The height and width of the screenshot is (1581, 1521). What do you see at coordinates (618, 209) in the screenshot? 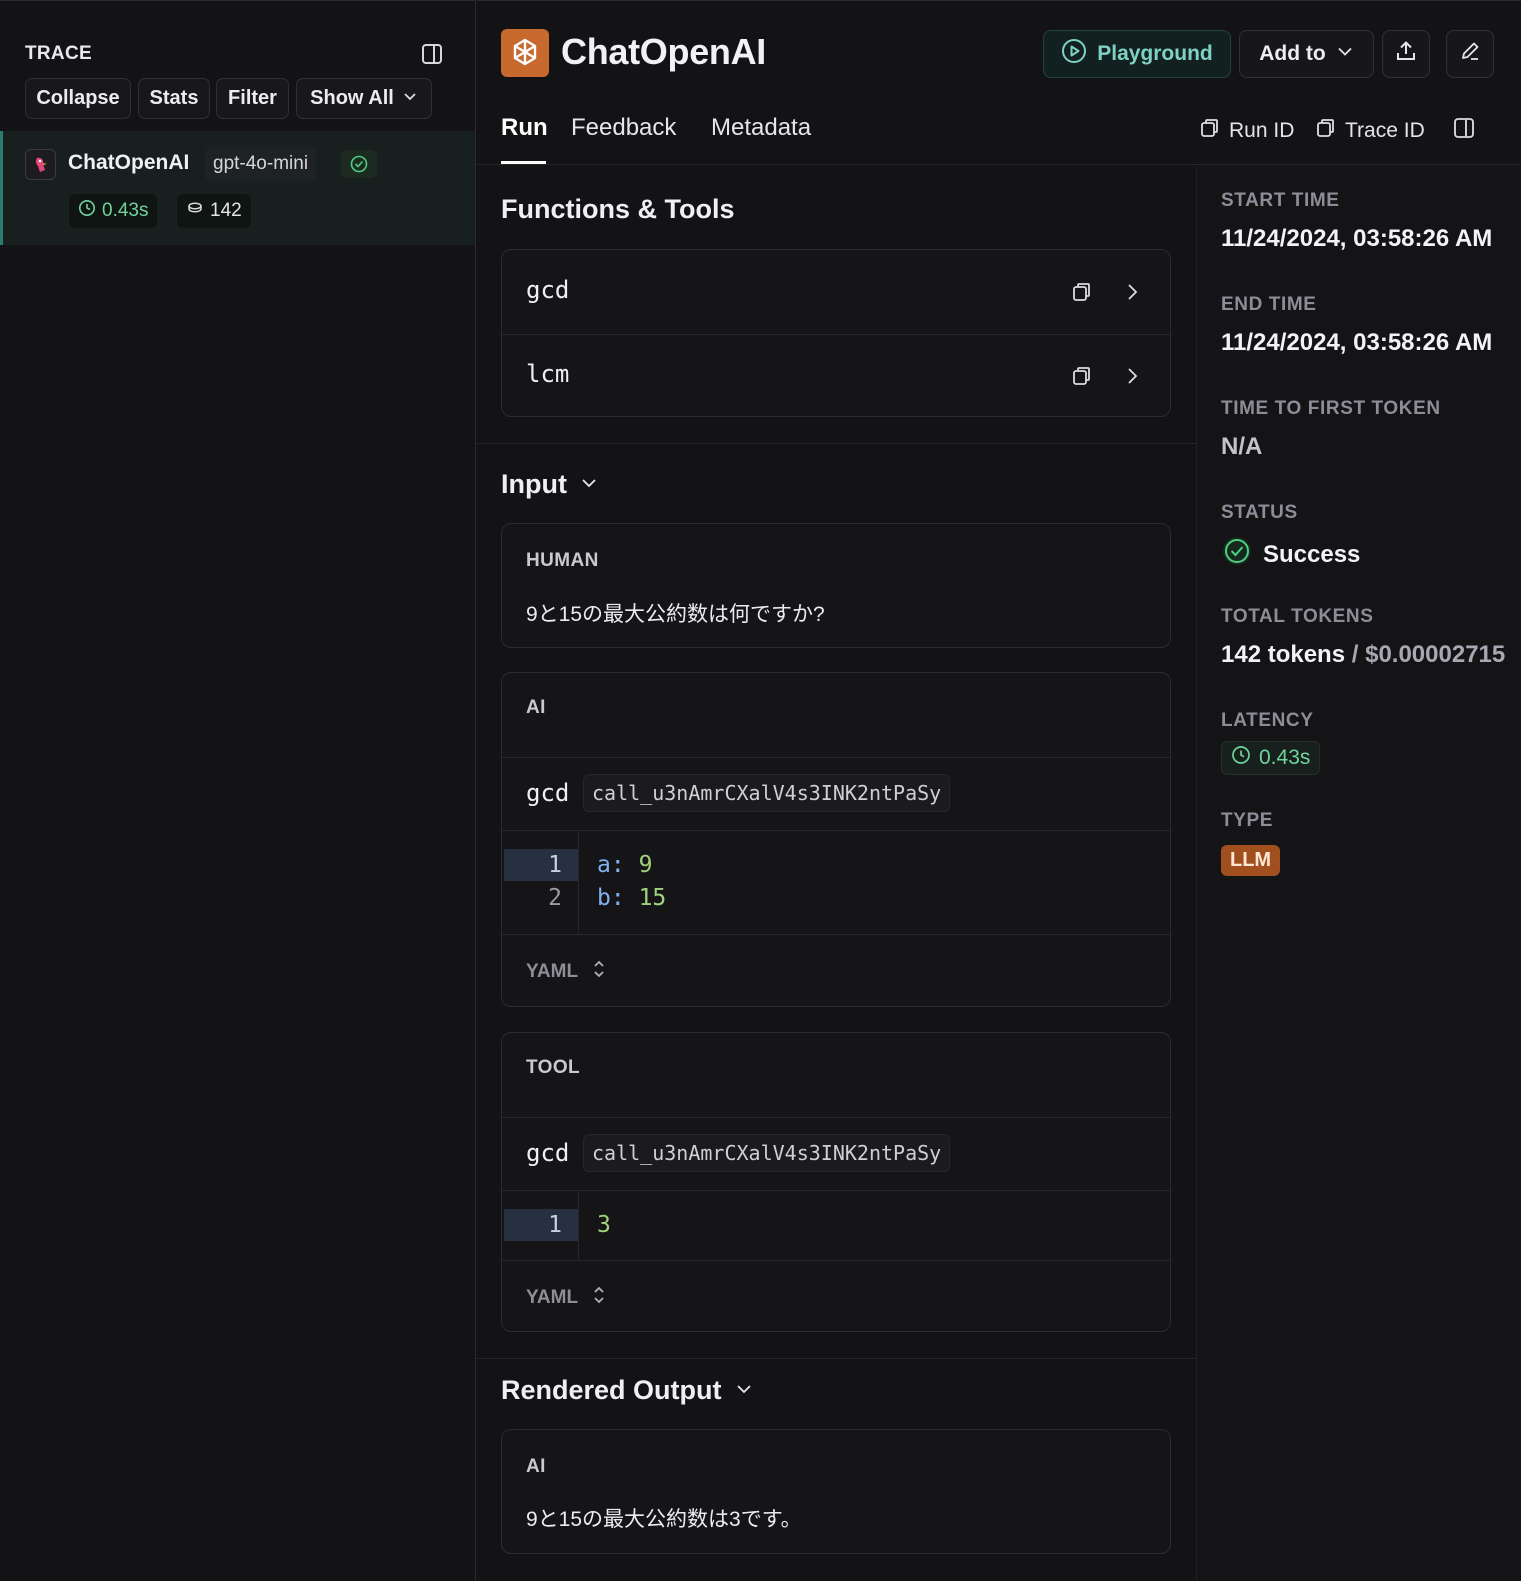
I see `functions-tools-title: Functions & Tools` at bounding box center [618, 209].